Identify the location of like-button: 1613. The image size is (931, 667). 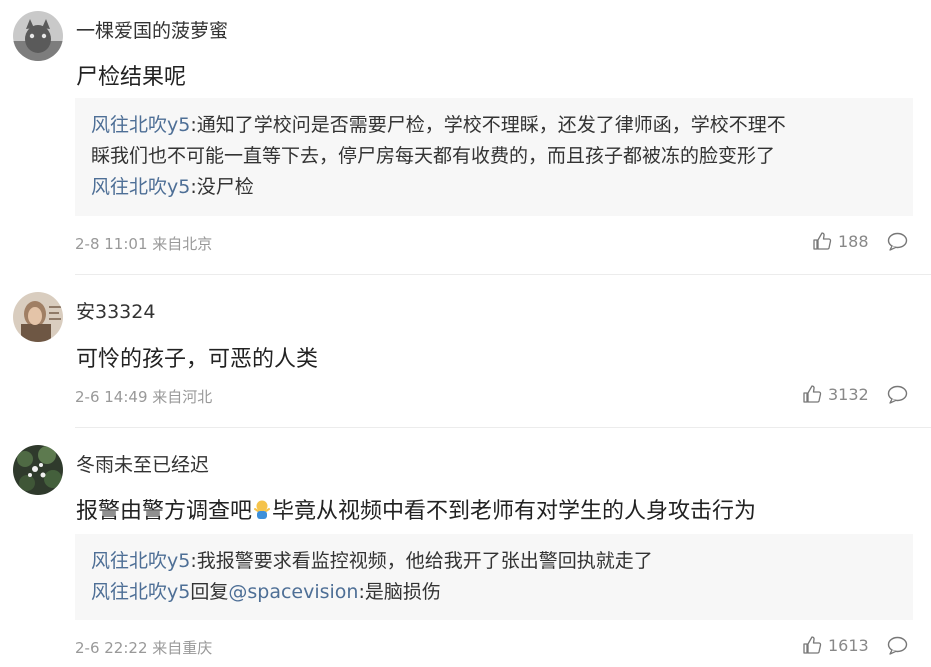
(835, 645).